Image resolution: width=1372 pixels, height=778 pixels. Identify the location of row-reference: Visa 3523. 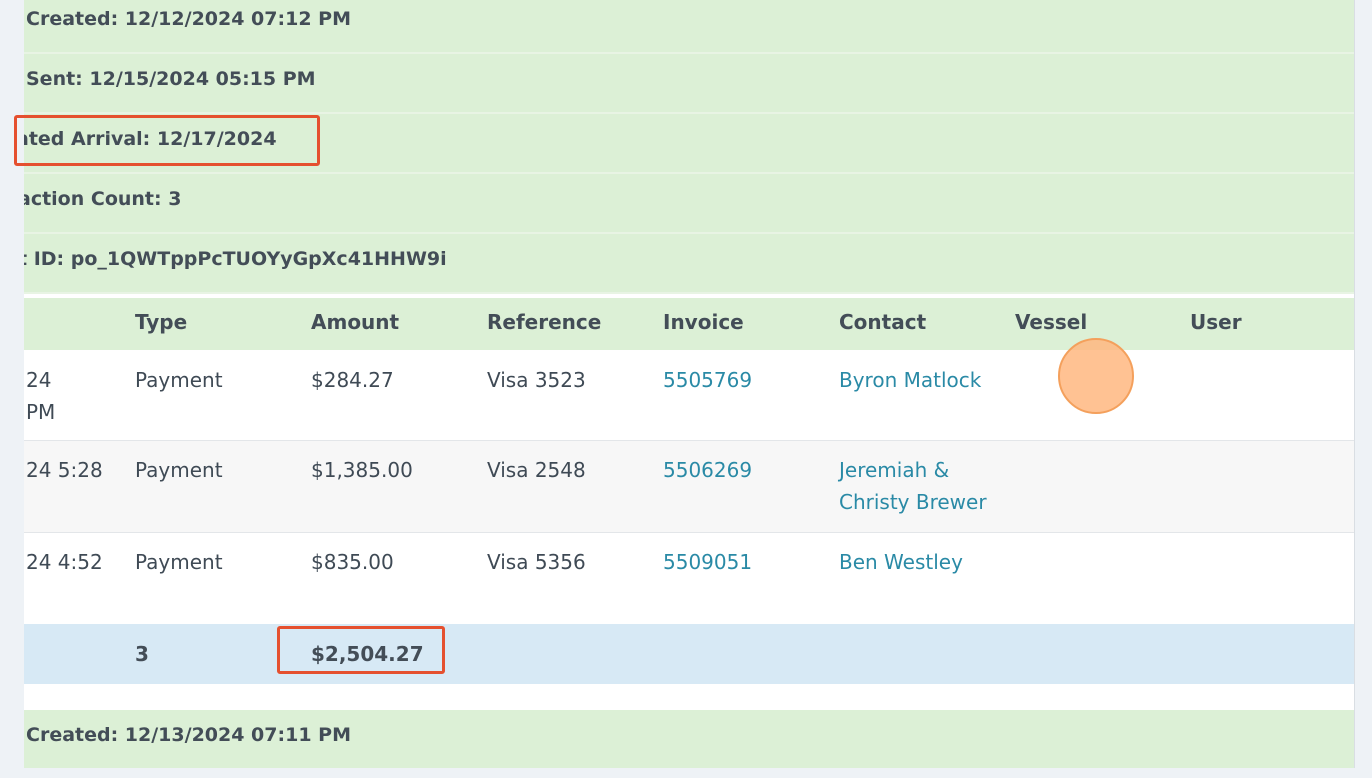
(536, 380).